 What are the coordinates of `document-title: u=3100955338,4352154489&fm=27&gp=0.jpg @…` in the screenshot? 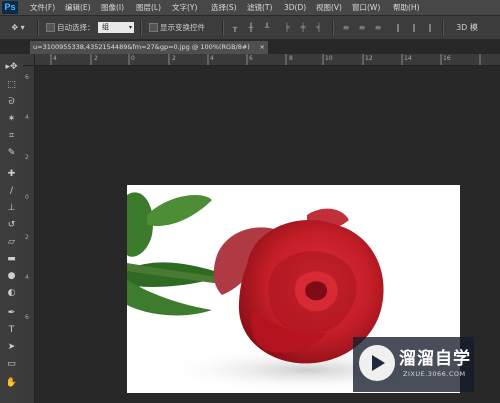 It's located at (141, 47).